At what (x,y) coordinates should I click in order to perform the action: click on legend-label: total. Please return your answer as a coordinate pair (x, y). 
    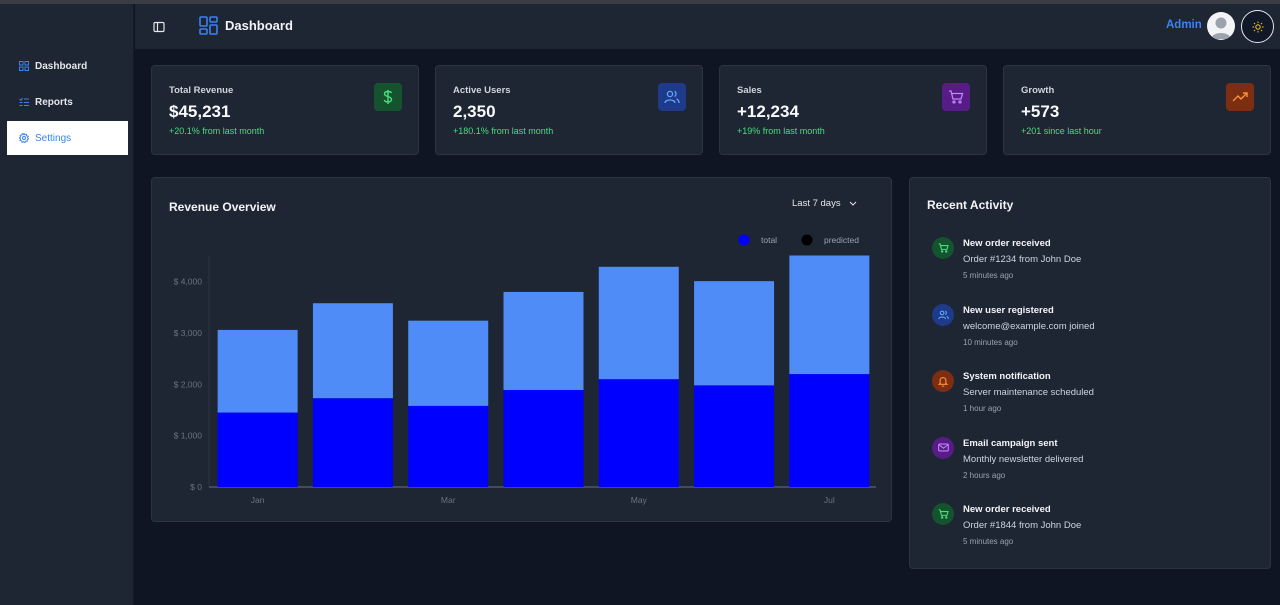
    Looking at the image, I should click on (769, 240).